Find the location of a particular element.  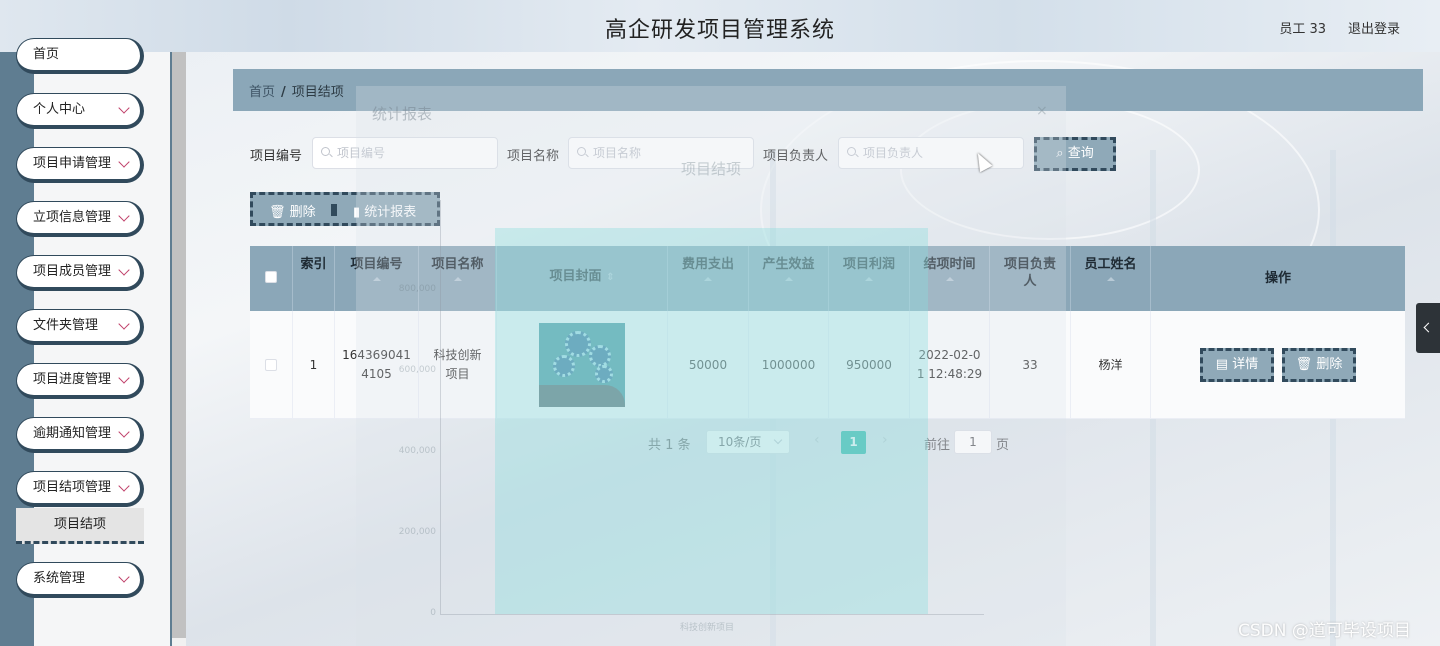

sidebar-item-project-application: 项目申请管理 is located at coordinates (80, 165).